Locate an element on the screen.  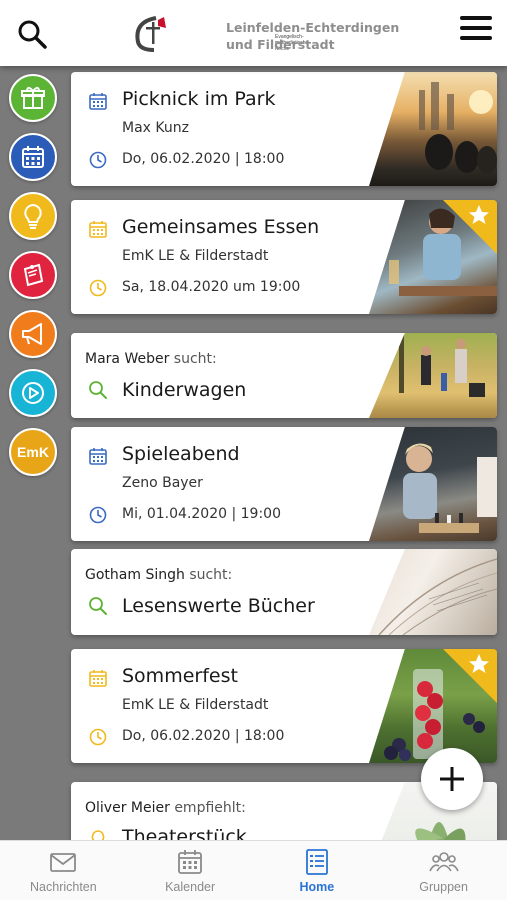
category-announce-button is located at coordinates (33, 334).